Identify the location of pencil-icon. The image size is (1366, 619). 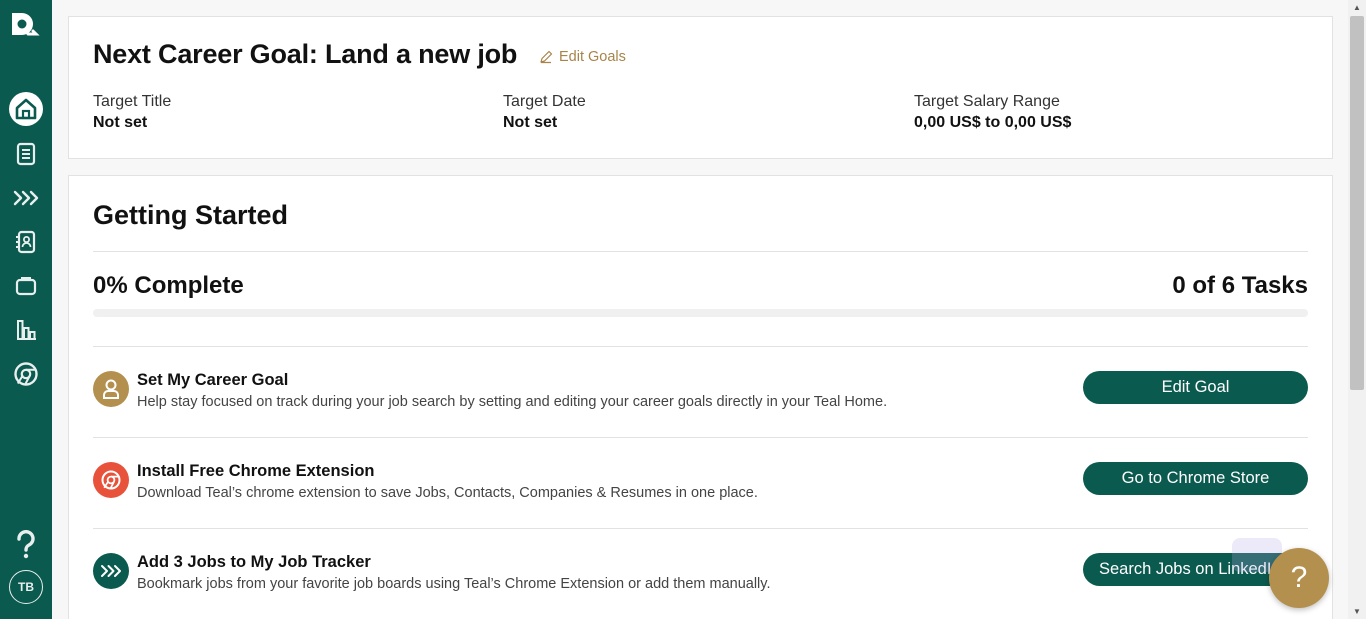
(546, 57).